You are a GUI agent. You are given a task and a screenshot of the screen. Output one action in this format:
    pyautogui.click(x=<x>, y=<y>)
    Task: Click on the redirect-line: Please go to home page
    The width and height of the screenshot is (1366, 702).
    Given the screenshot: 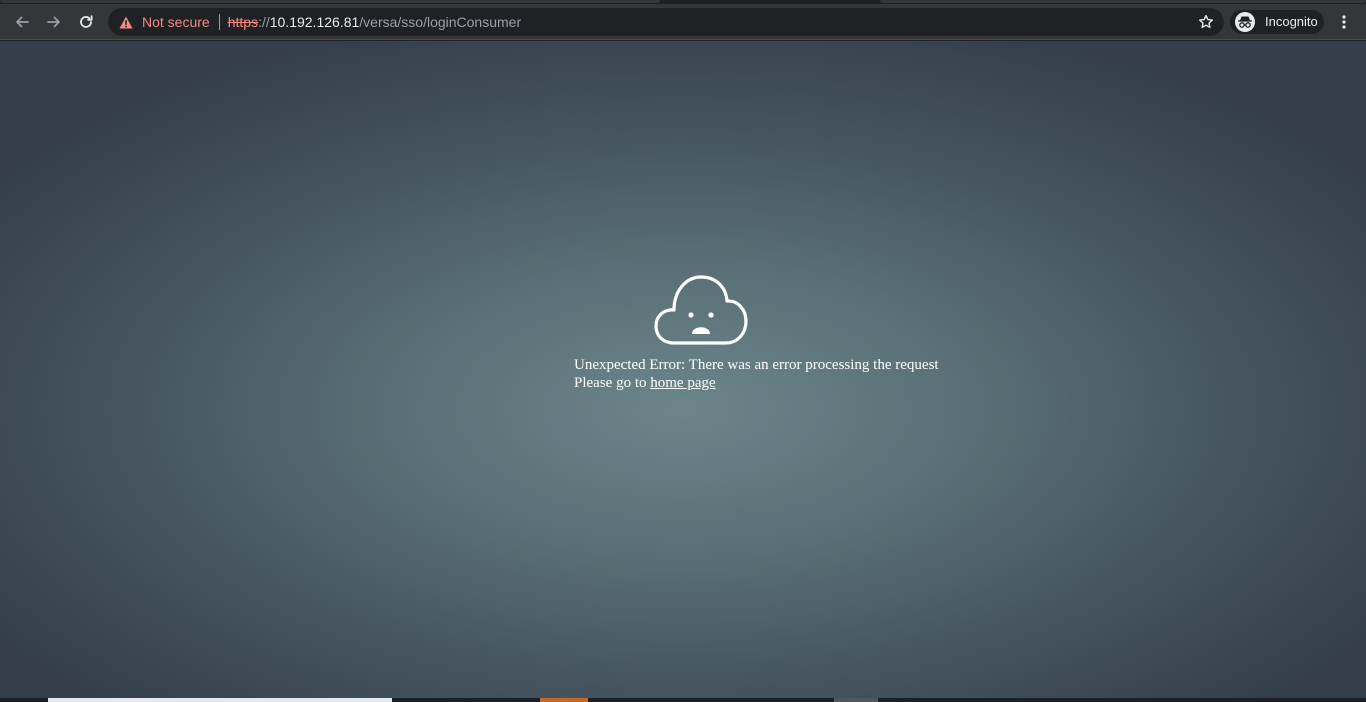 What is the action you would take?
    pyautogui.click(x=645, y=383)
    